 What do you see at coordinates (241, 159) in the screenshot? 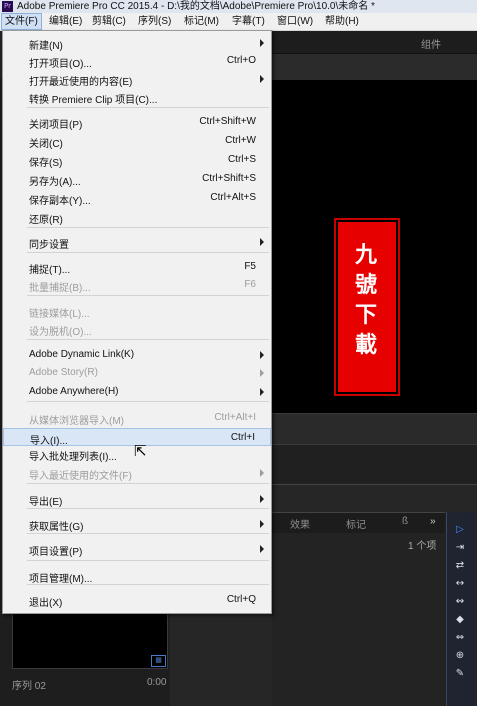
I see `menu-item-shortcut: Ctrl+S` at bounding box center [241, 159].